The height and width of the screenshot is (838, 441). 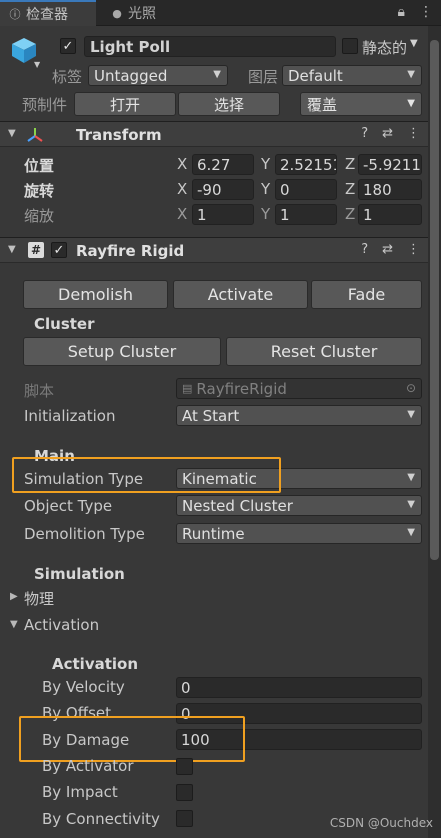 I want to click on foldout-arrow-right-icon: ▶, so click(x=14, y=596).